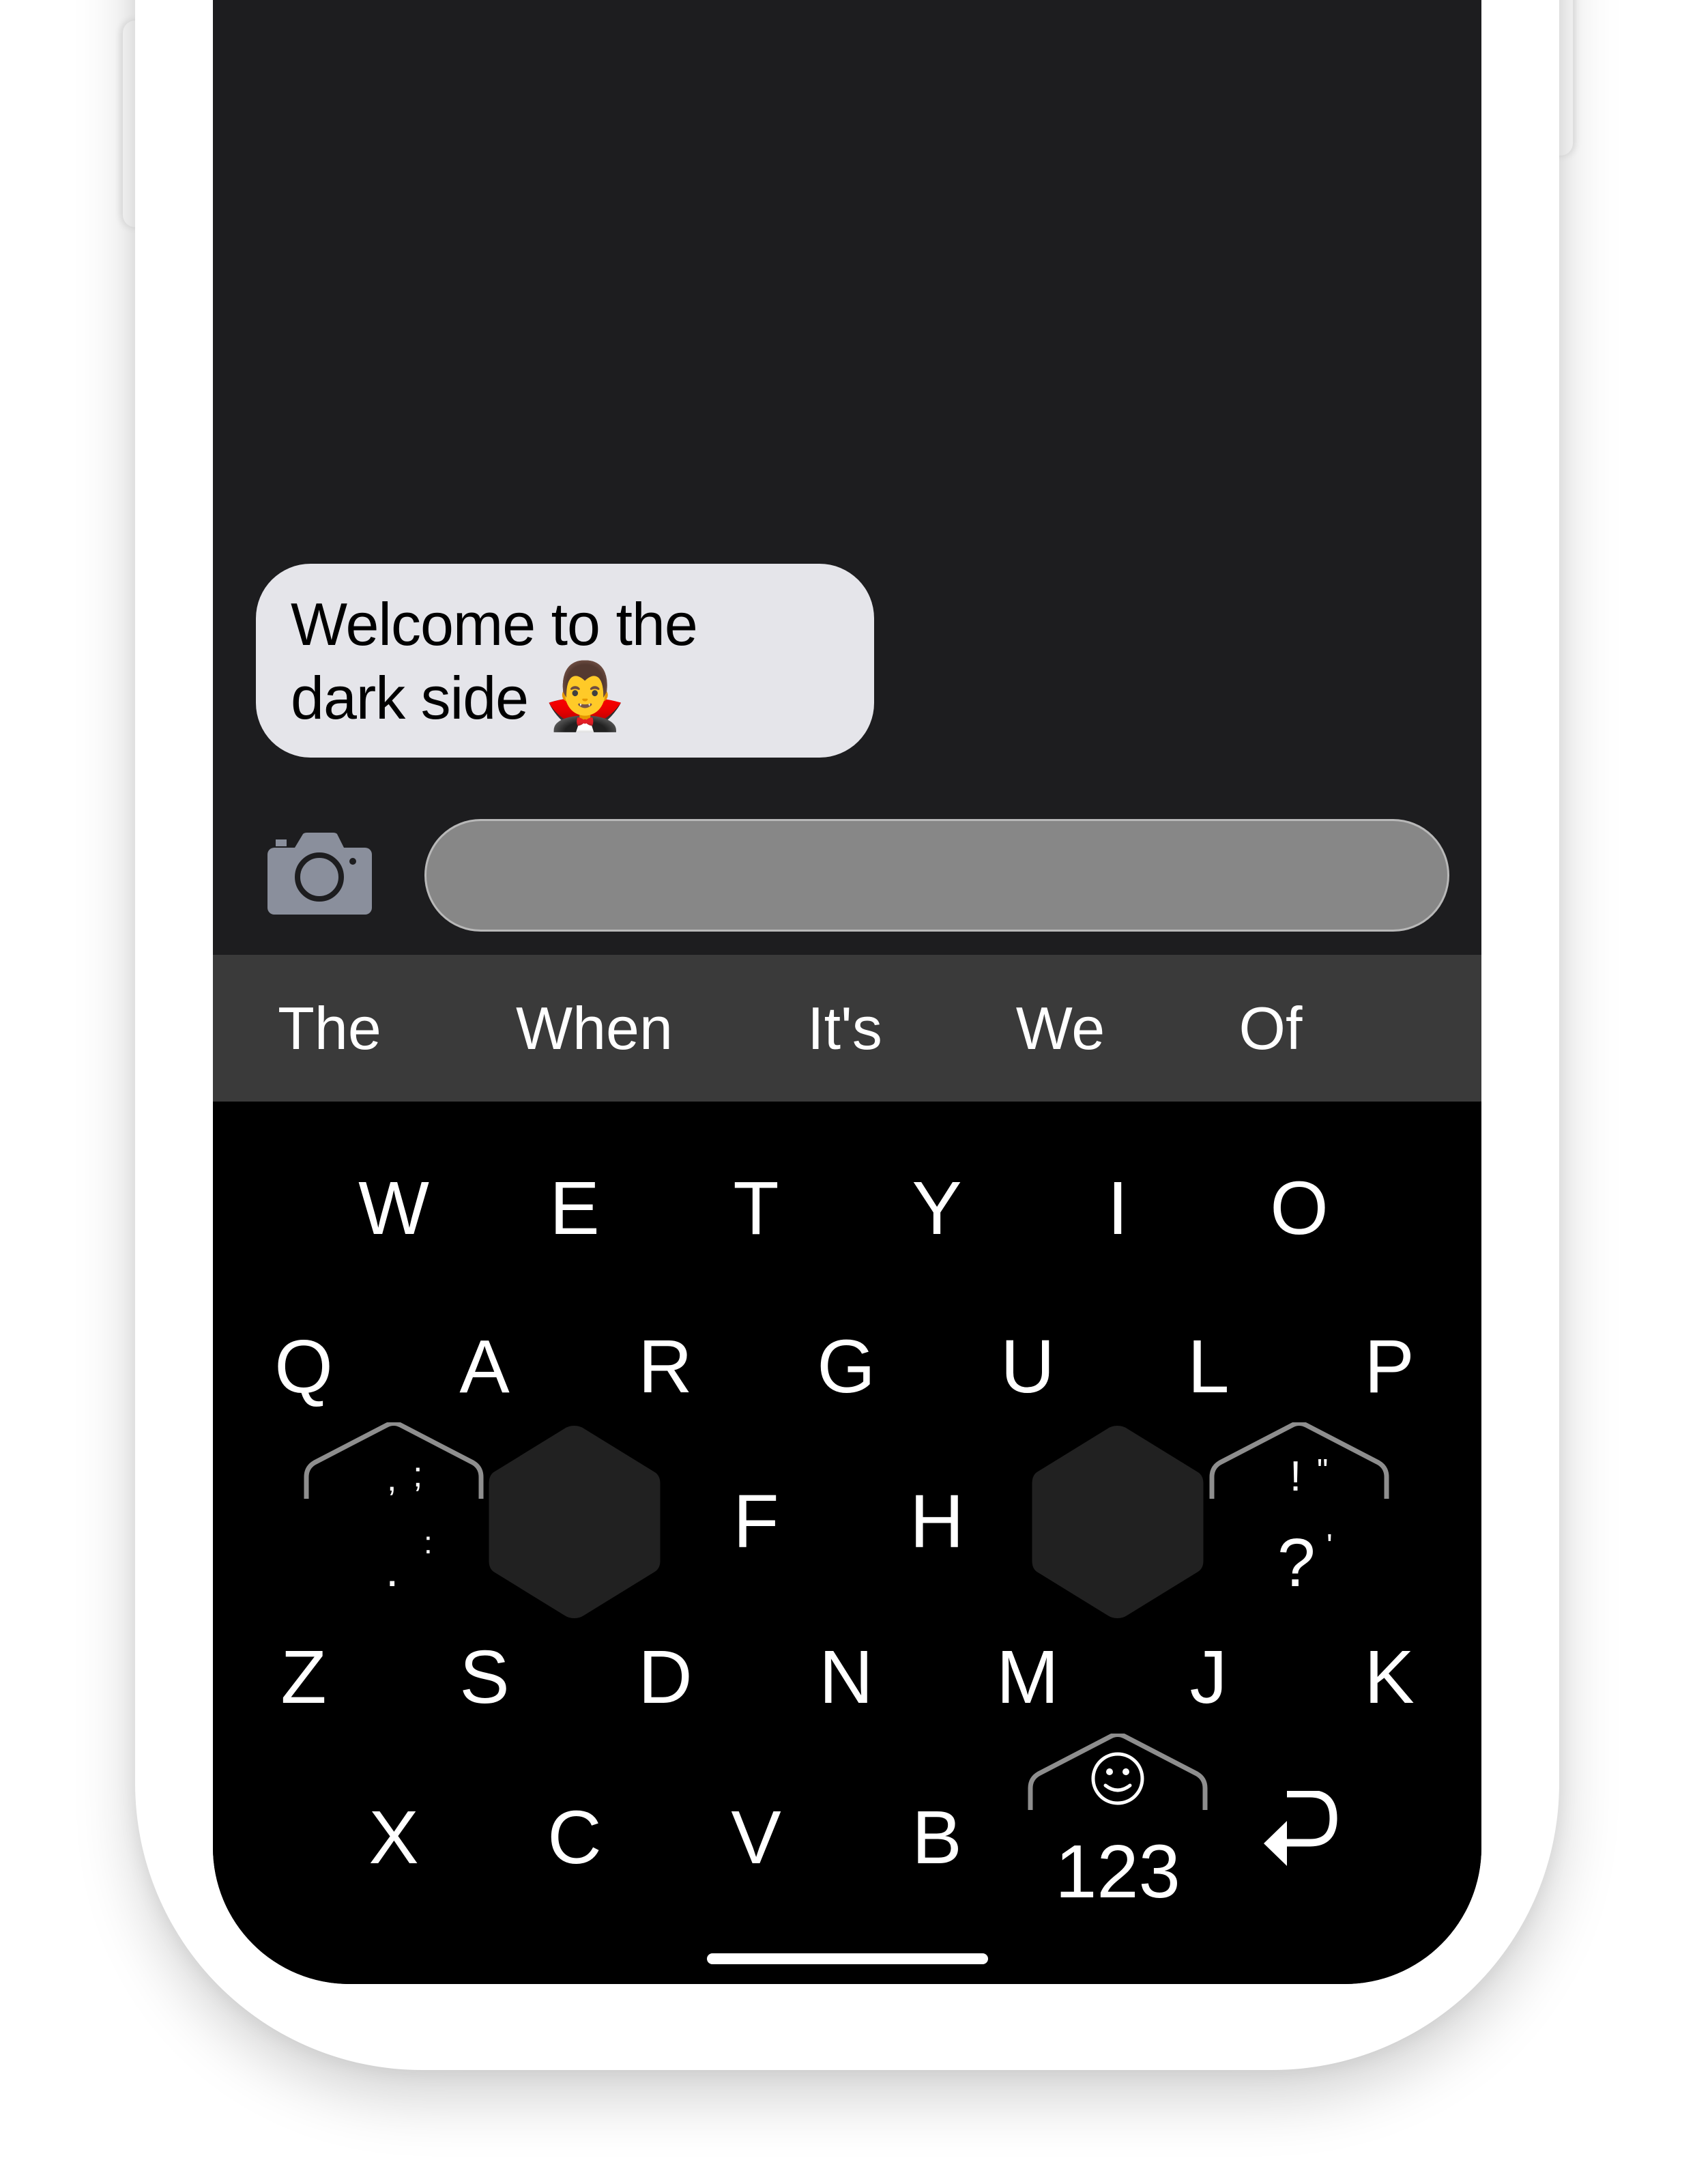  Describe the element at coordinates (1117, 1872) in the screenshot. I see `numbers-label: 123` at that location.